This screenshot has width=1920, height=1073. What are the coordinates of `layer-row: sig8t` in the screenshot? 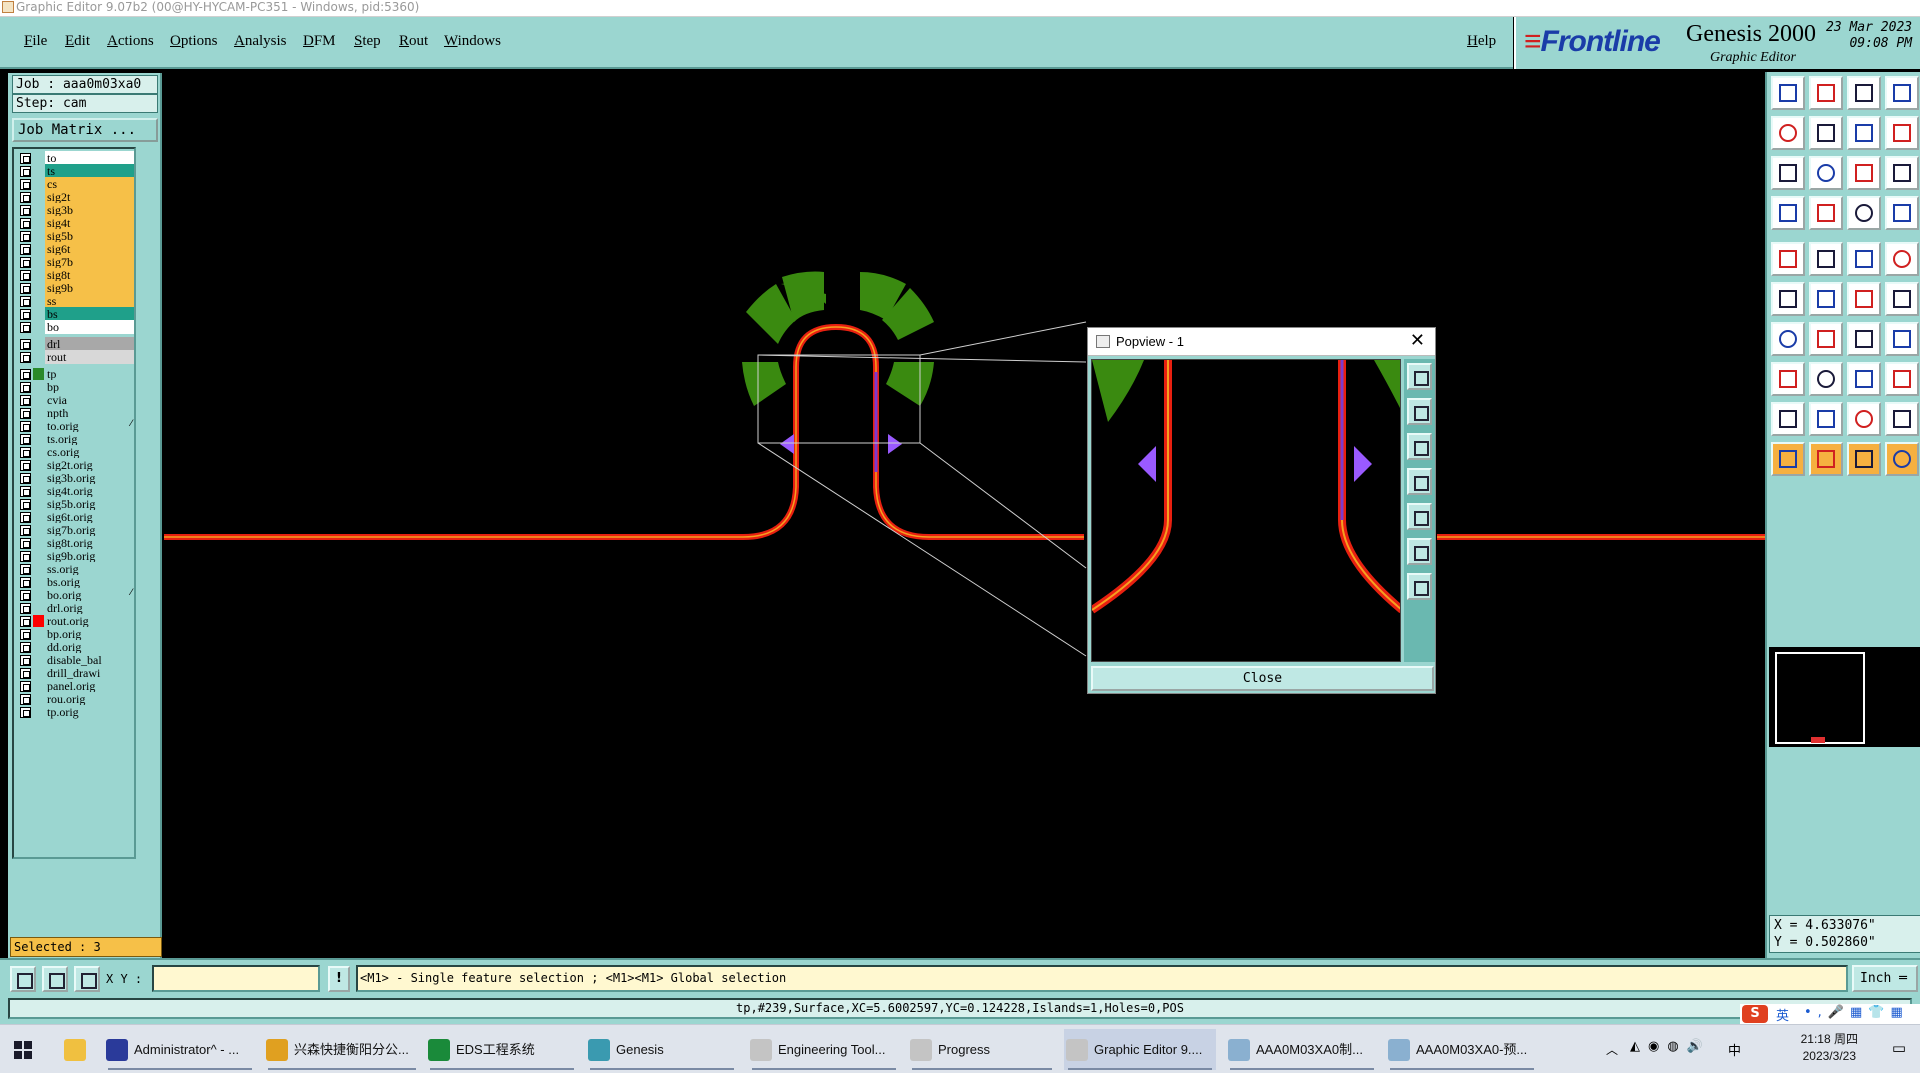 It's located at (75, 275).